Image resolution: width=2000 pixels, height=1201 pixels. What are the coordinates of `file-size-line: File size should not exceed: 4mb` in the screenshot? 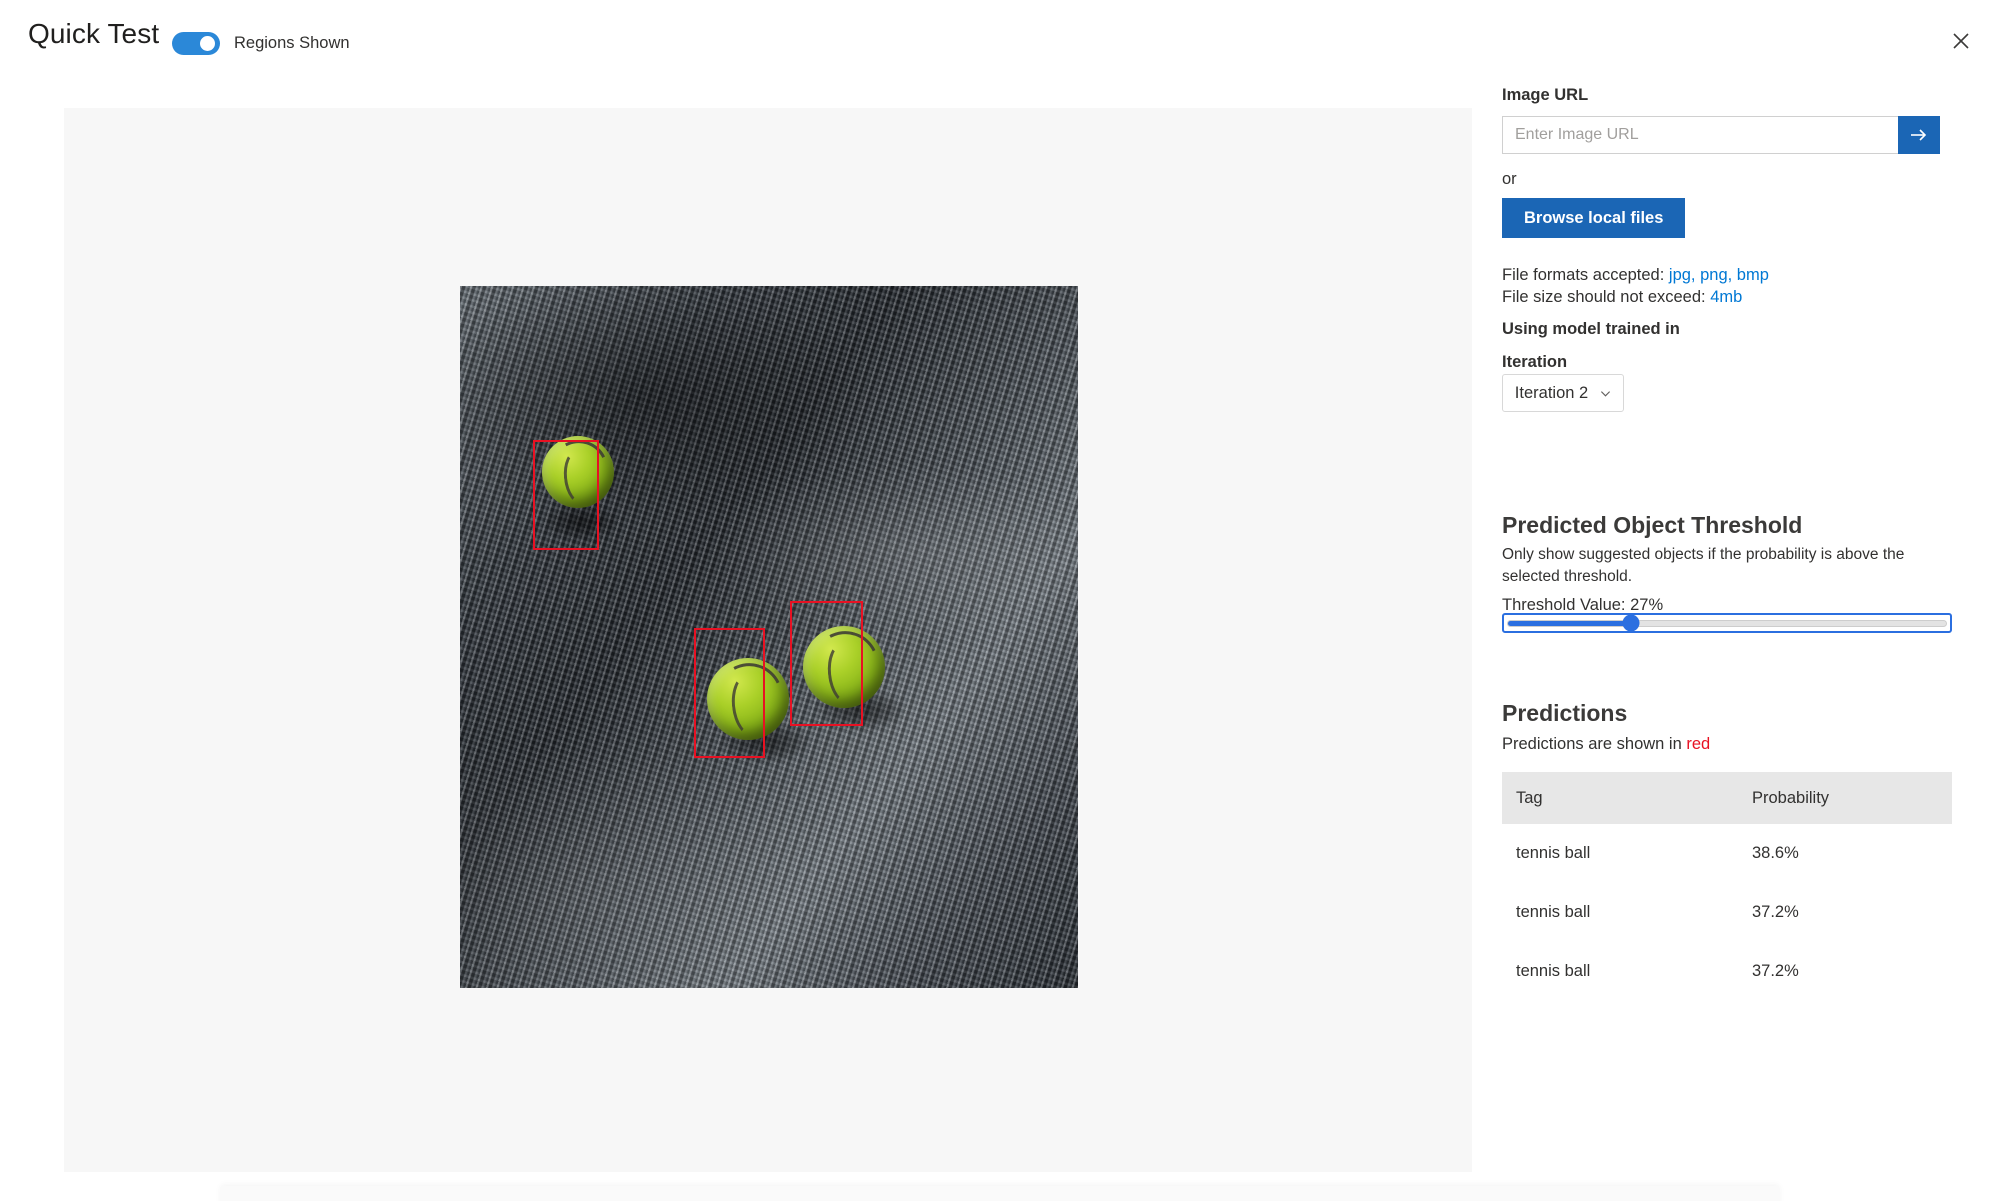 It's located at (1635, 297).